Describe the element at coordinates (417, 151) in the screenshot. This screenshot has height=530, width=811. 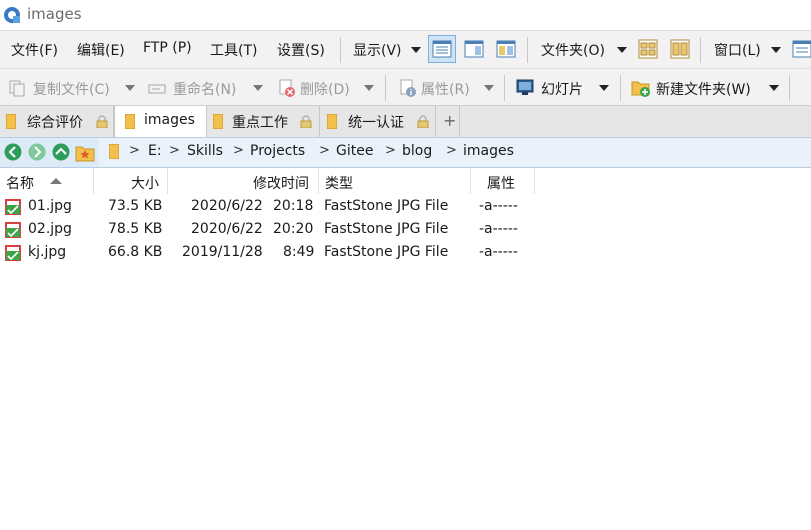
I see `breadcrumb-item: blog` at that location.